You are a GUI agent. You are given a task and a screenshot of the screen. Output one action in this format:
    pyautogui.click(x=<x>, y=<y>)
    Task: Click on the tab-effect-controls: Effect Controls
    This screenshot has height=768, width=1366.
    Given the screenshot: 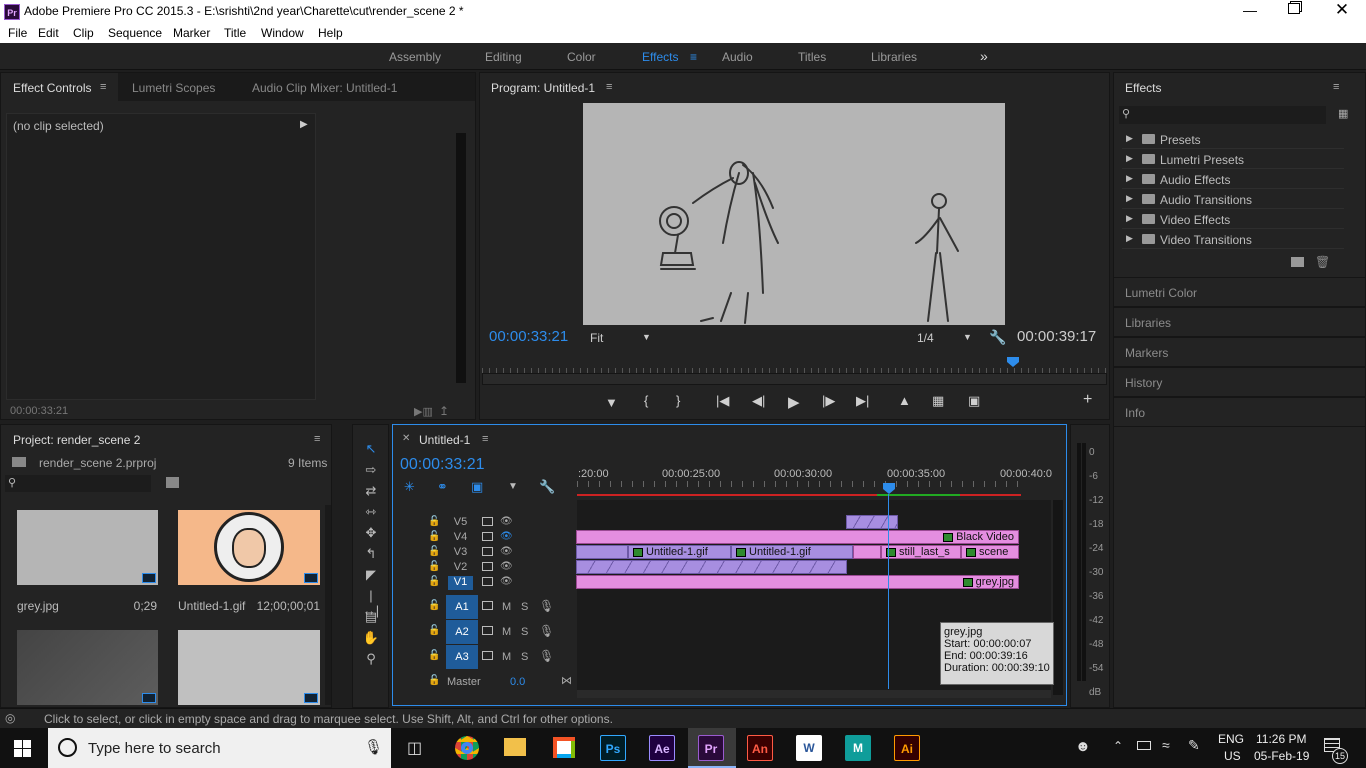 What is the action you would take?
    pyautogui.click(x=52, y=88)
    